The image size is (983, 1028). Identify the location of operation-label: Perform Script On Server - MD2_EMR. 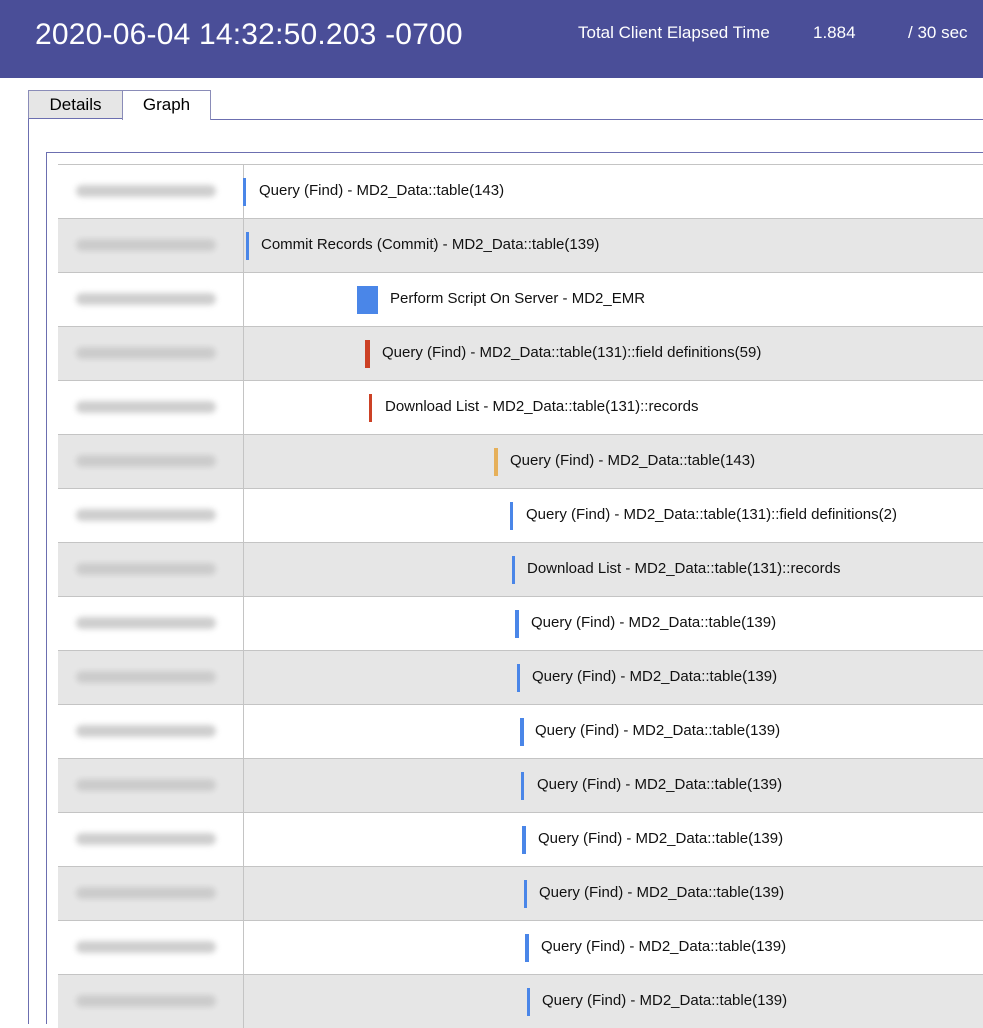
(518, 298).